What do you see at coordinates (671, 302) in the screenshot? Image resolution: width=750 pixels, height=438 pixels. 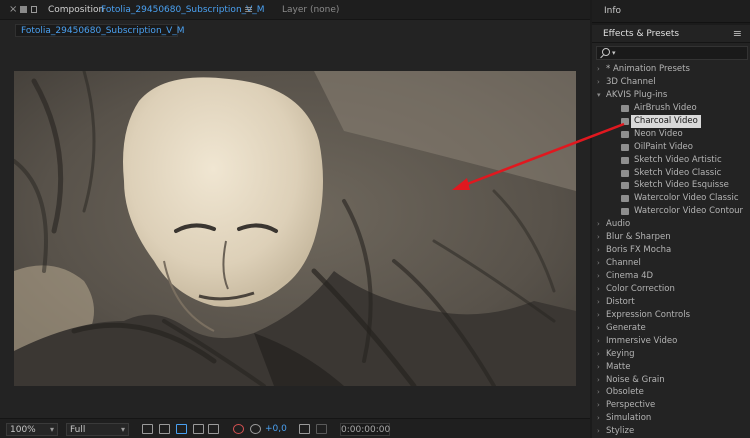 I see `effect-category: › Distort` at bounding box center [671, 302].